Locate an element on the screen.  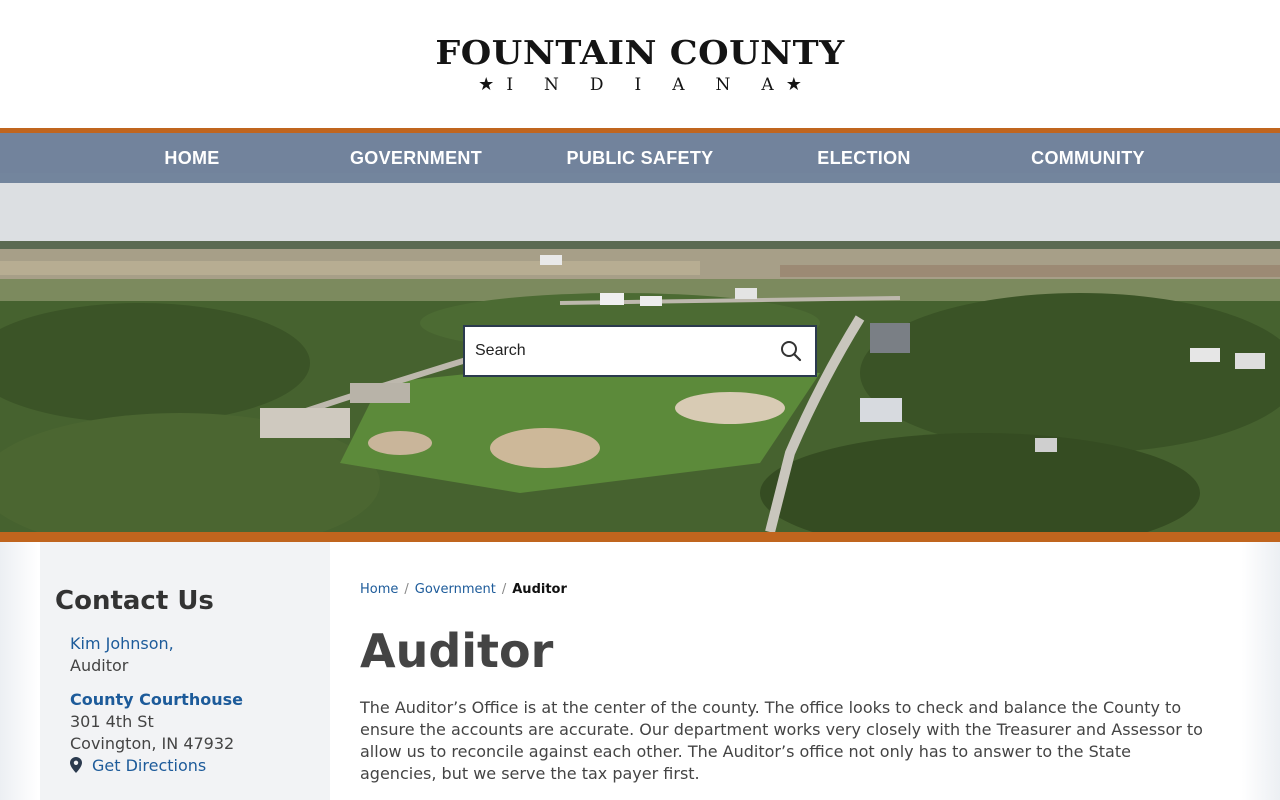
breadcrumb: Home / Government / Auditor is located at coordinates (463, 589).